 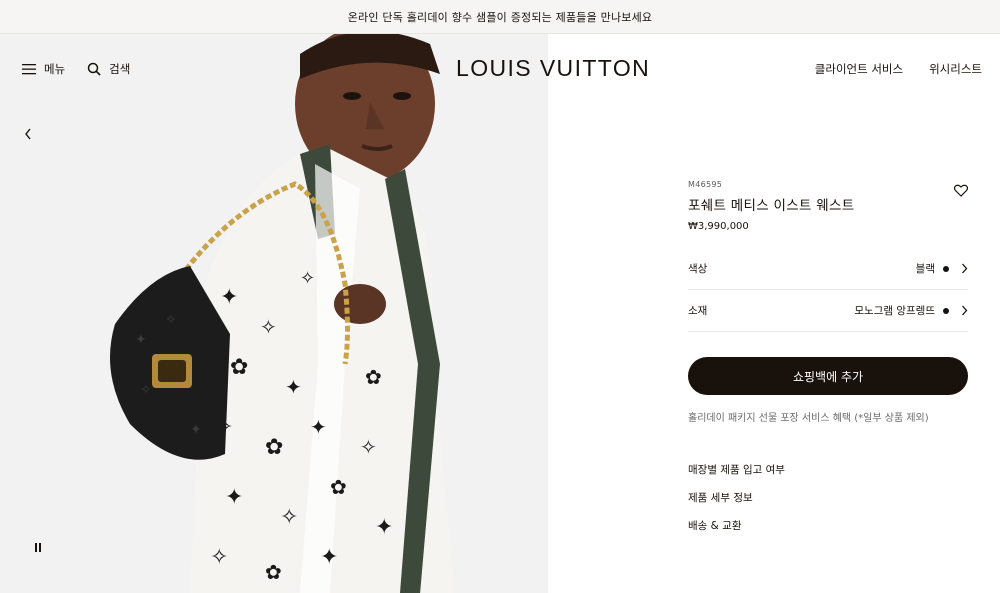 What do you see at coordinates (946, 310) in the screenshot?
I see `material-swatch` at bounding box center [946, 310].